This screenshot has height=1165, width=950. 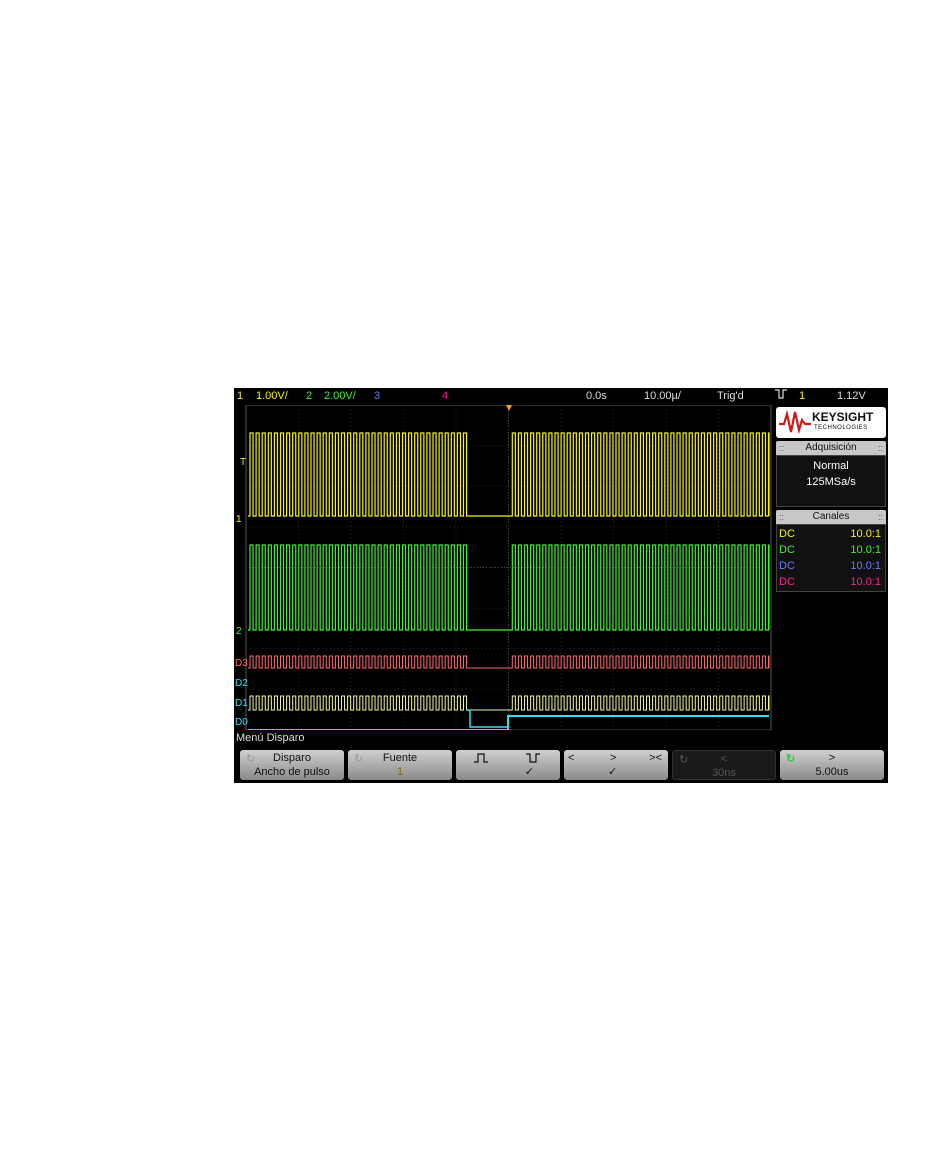 I want to click on ch4-number: 4, so click(x=445, y=396).